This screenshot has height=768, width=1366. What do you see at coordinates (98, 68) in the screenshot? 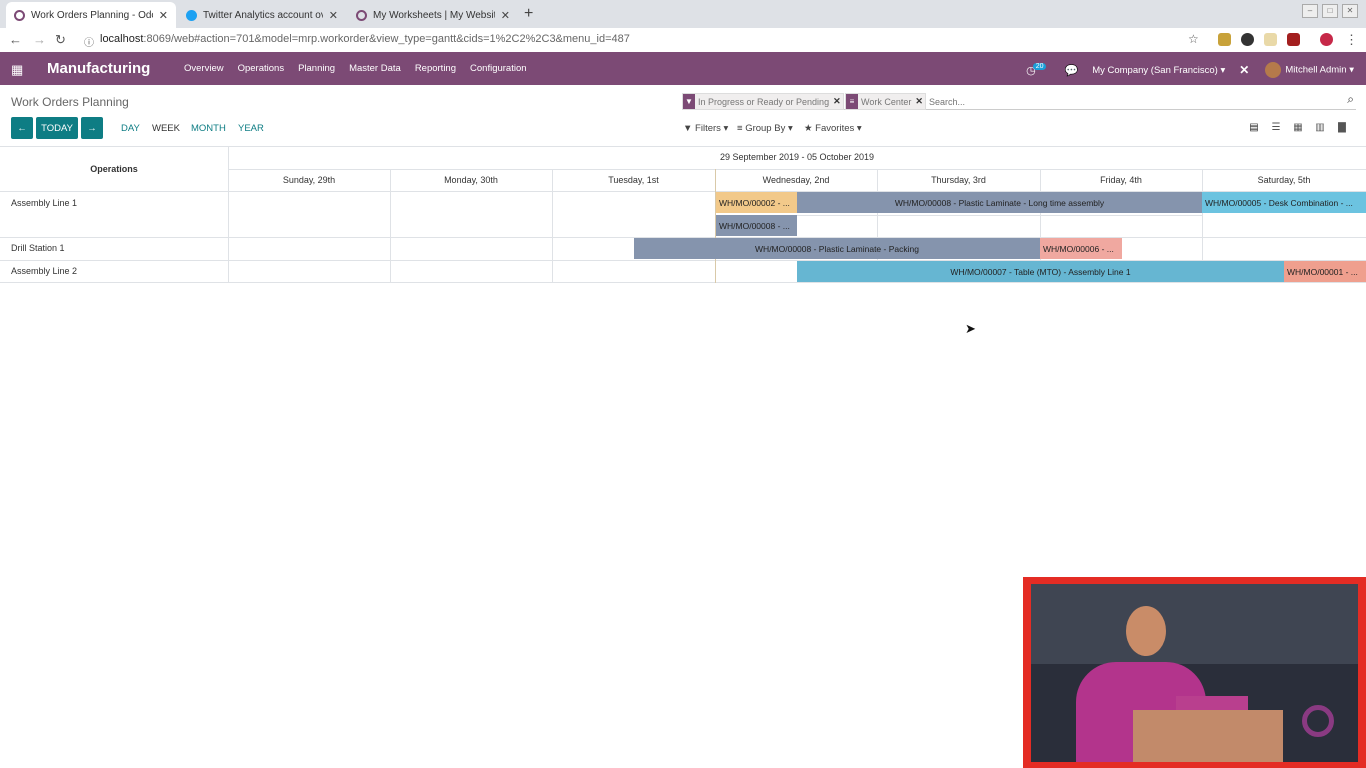
I see `app-name: Manufacturing` at bounding box center [98, 68].